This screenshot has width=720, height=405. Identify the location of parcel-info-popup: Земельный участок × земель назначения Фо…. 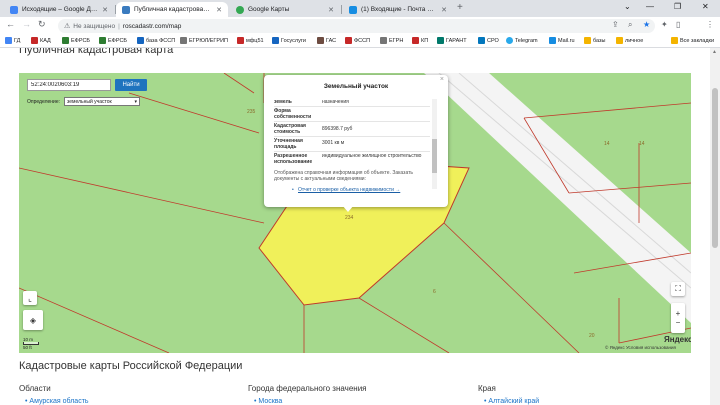
(356, 141).